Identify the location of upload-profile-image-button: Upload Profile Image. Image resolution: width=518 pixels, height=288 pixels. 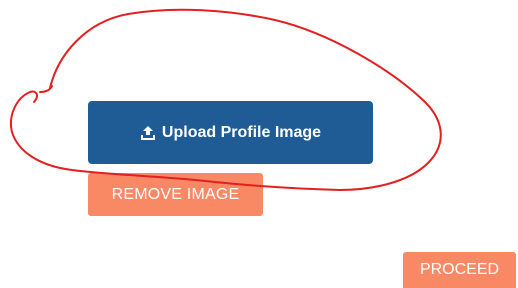
(230, 132).